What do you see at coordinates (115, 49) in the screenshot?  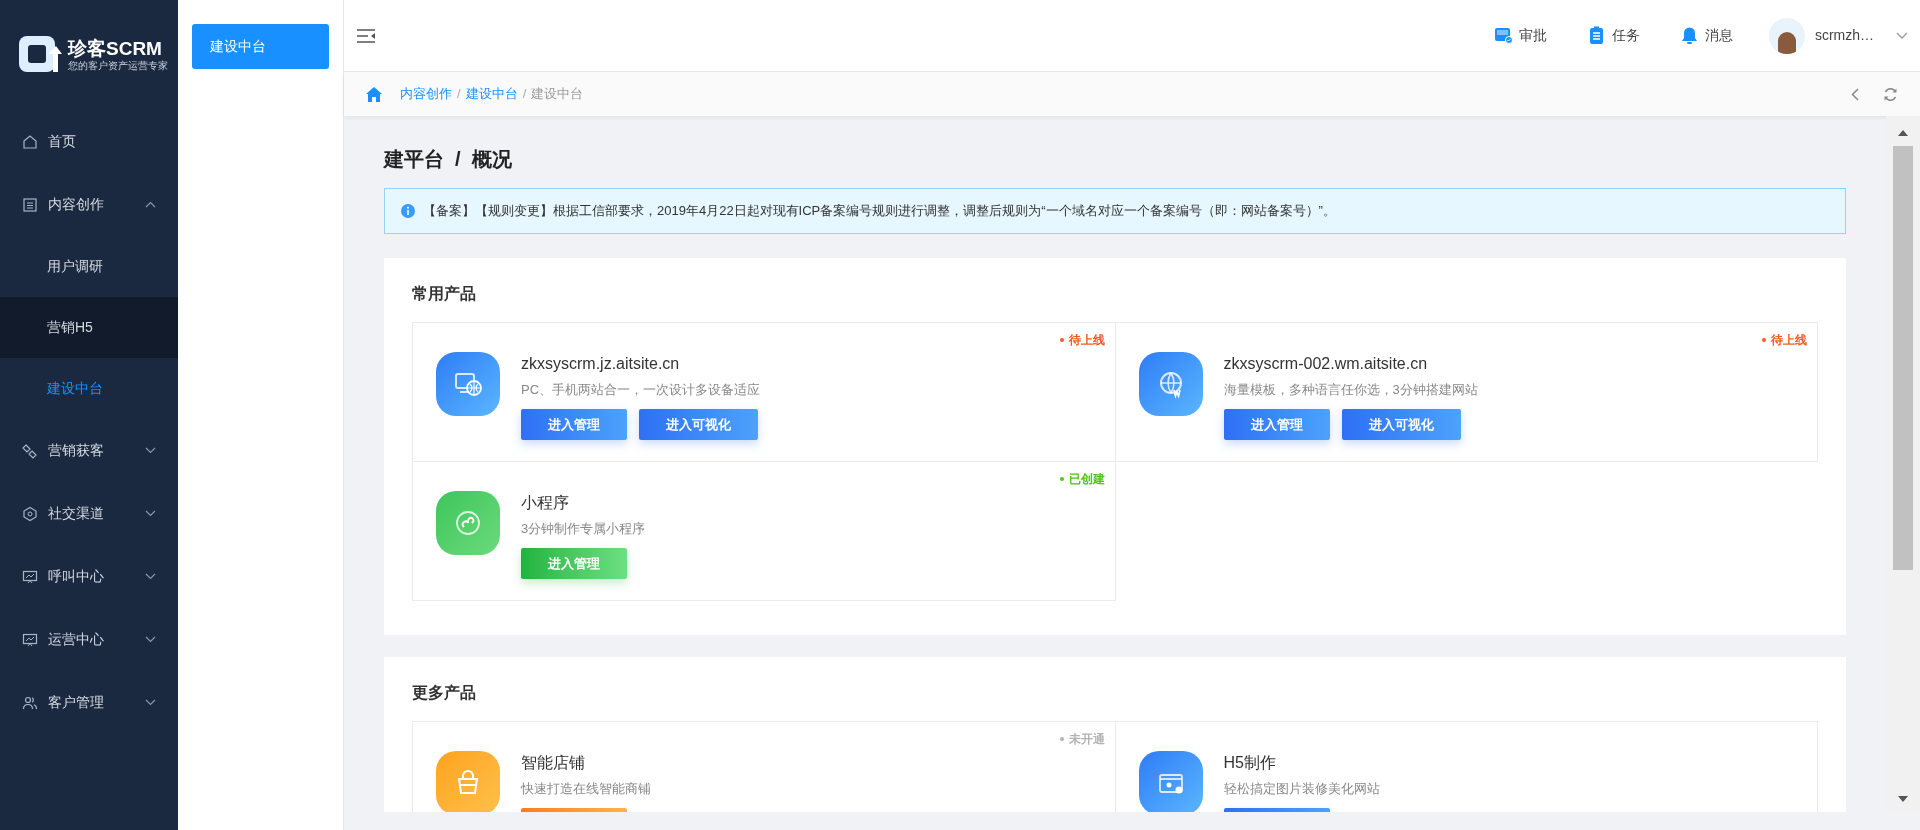 I see `logo-text: 珍客SCRM` at bounding box center [115, 49].